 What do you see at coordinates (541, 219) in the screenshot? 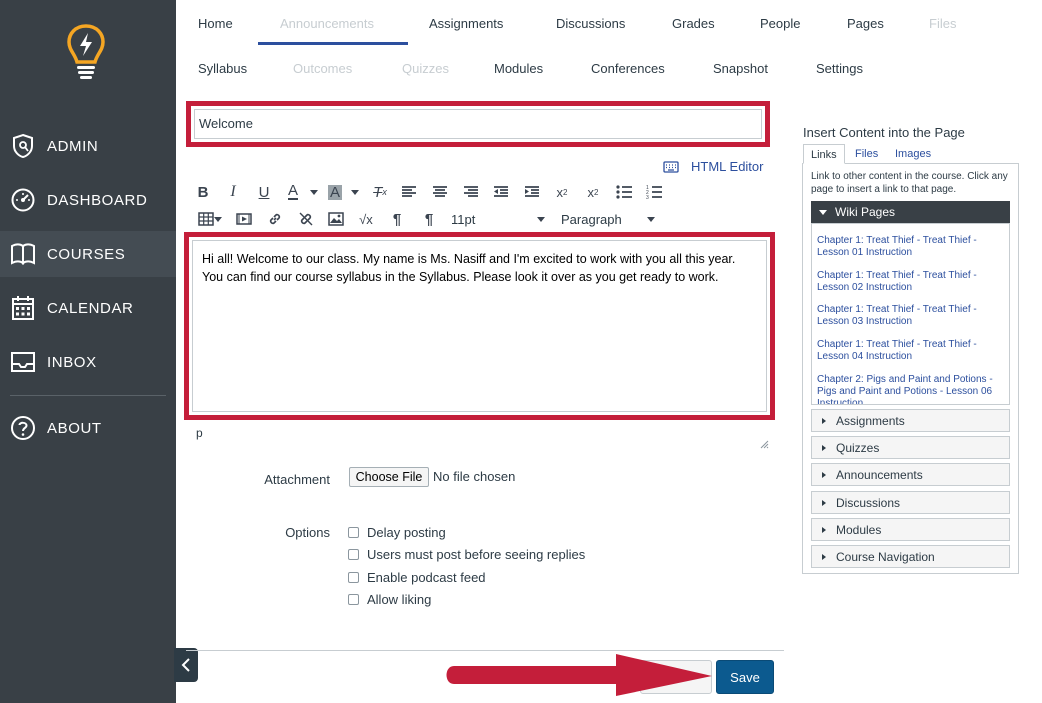
I see `font-size-caret-icon` at bounding box center [541, 219].